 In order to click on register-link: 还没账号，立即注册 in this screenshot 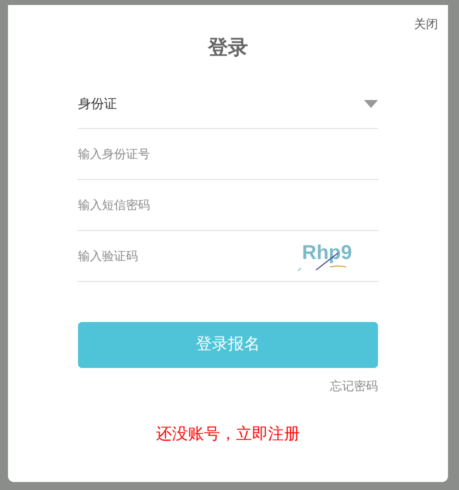, I will do `click(228, 435)`.